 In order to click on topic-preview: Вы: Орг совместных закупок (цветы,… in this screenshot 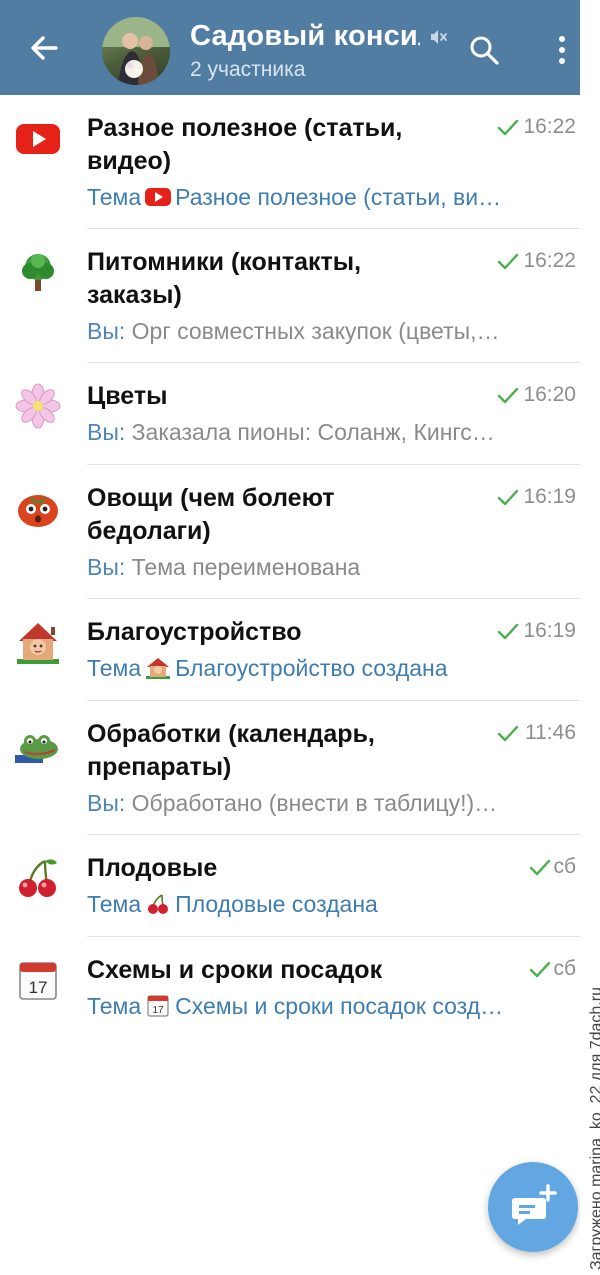, I will do `click(324, 331)`.